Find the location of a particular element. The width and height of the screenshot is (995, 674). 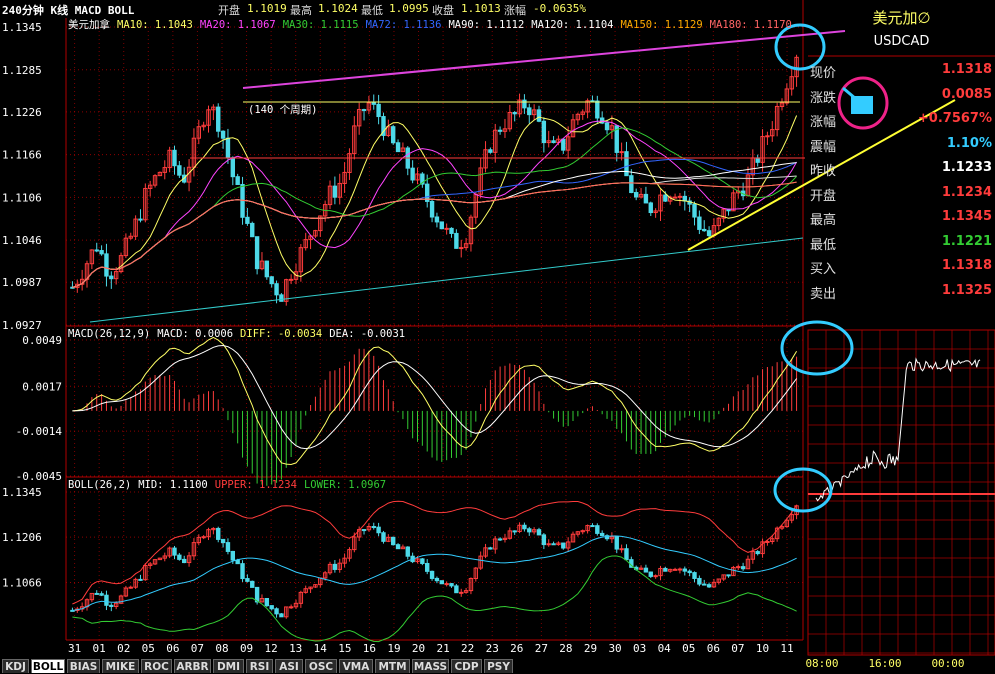

quote-label: 买入 is located at coordinates (823, 269).